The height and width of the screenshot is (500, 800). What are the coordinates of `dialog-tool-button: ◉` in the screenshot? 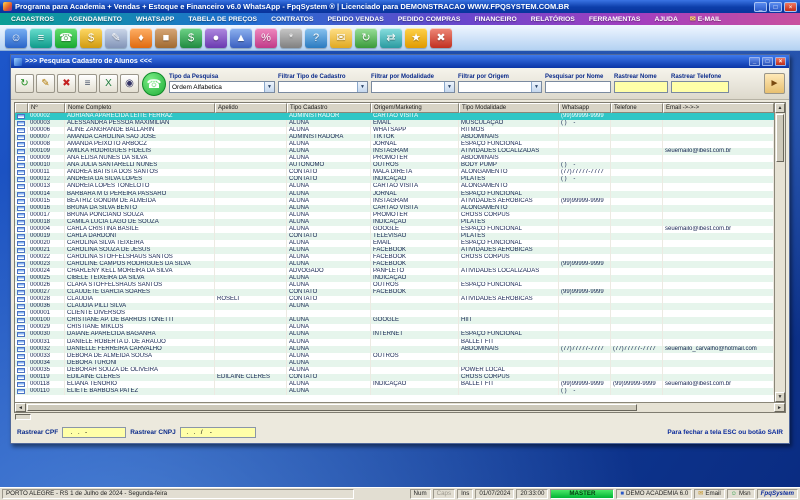 It's located at (129, 83).